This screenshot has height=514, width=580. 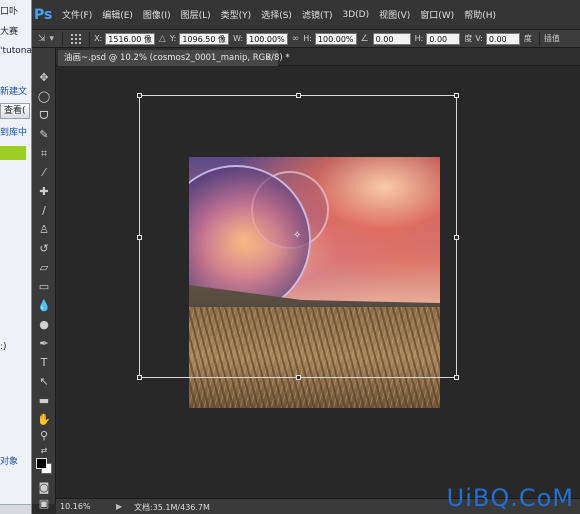 What do you see at coordinates (9, 32) in the screenshot?
I see `behind-text: 大赛` at bounding box center [9, 32].